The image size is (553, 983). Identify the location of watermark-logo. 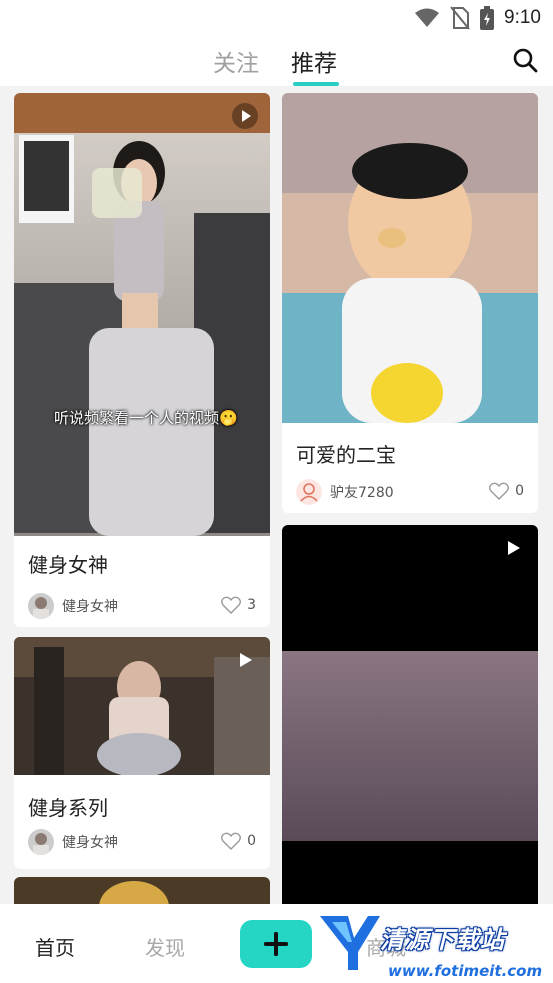
(350, 943).